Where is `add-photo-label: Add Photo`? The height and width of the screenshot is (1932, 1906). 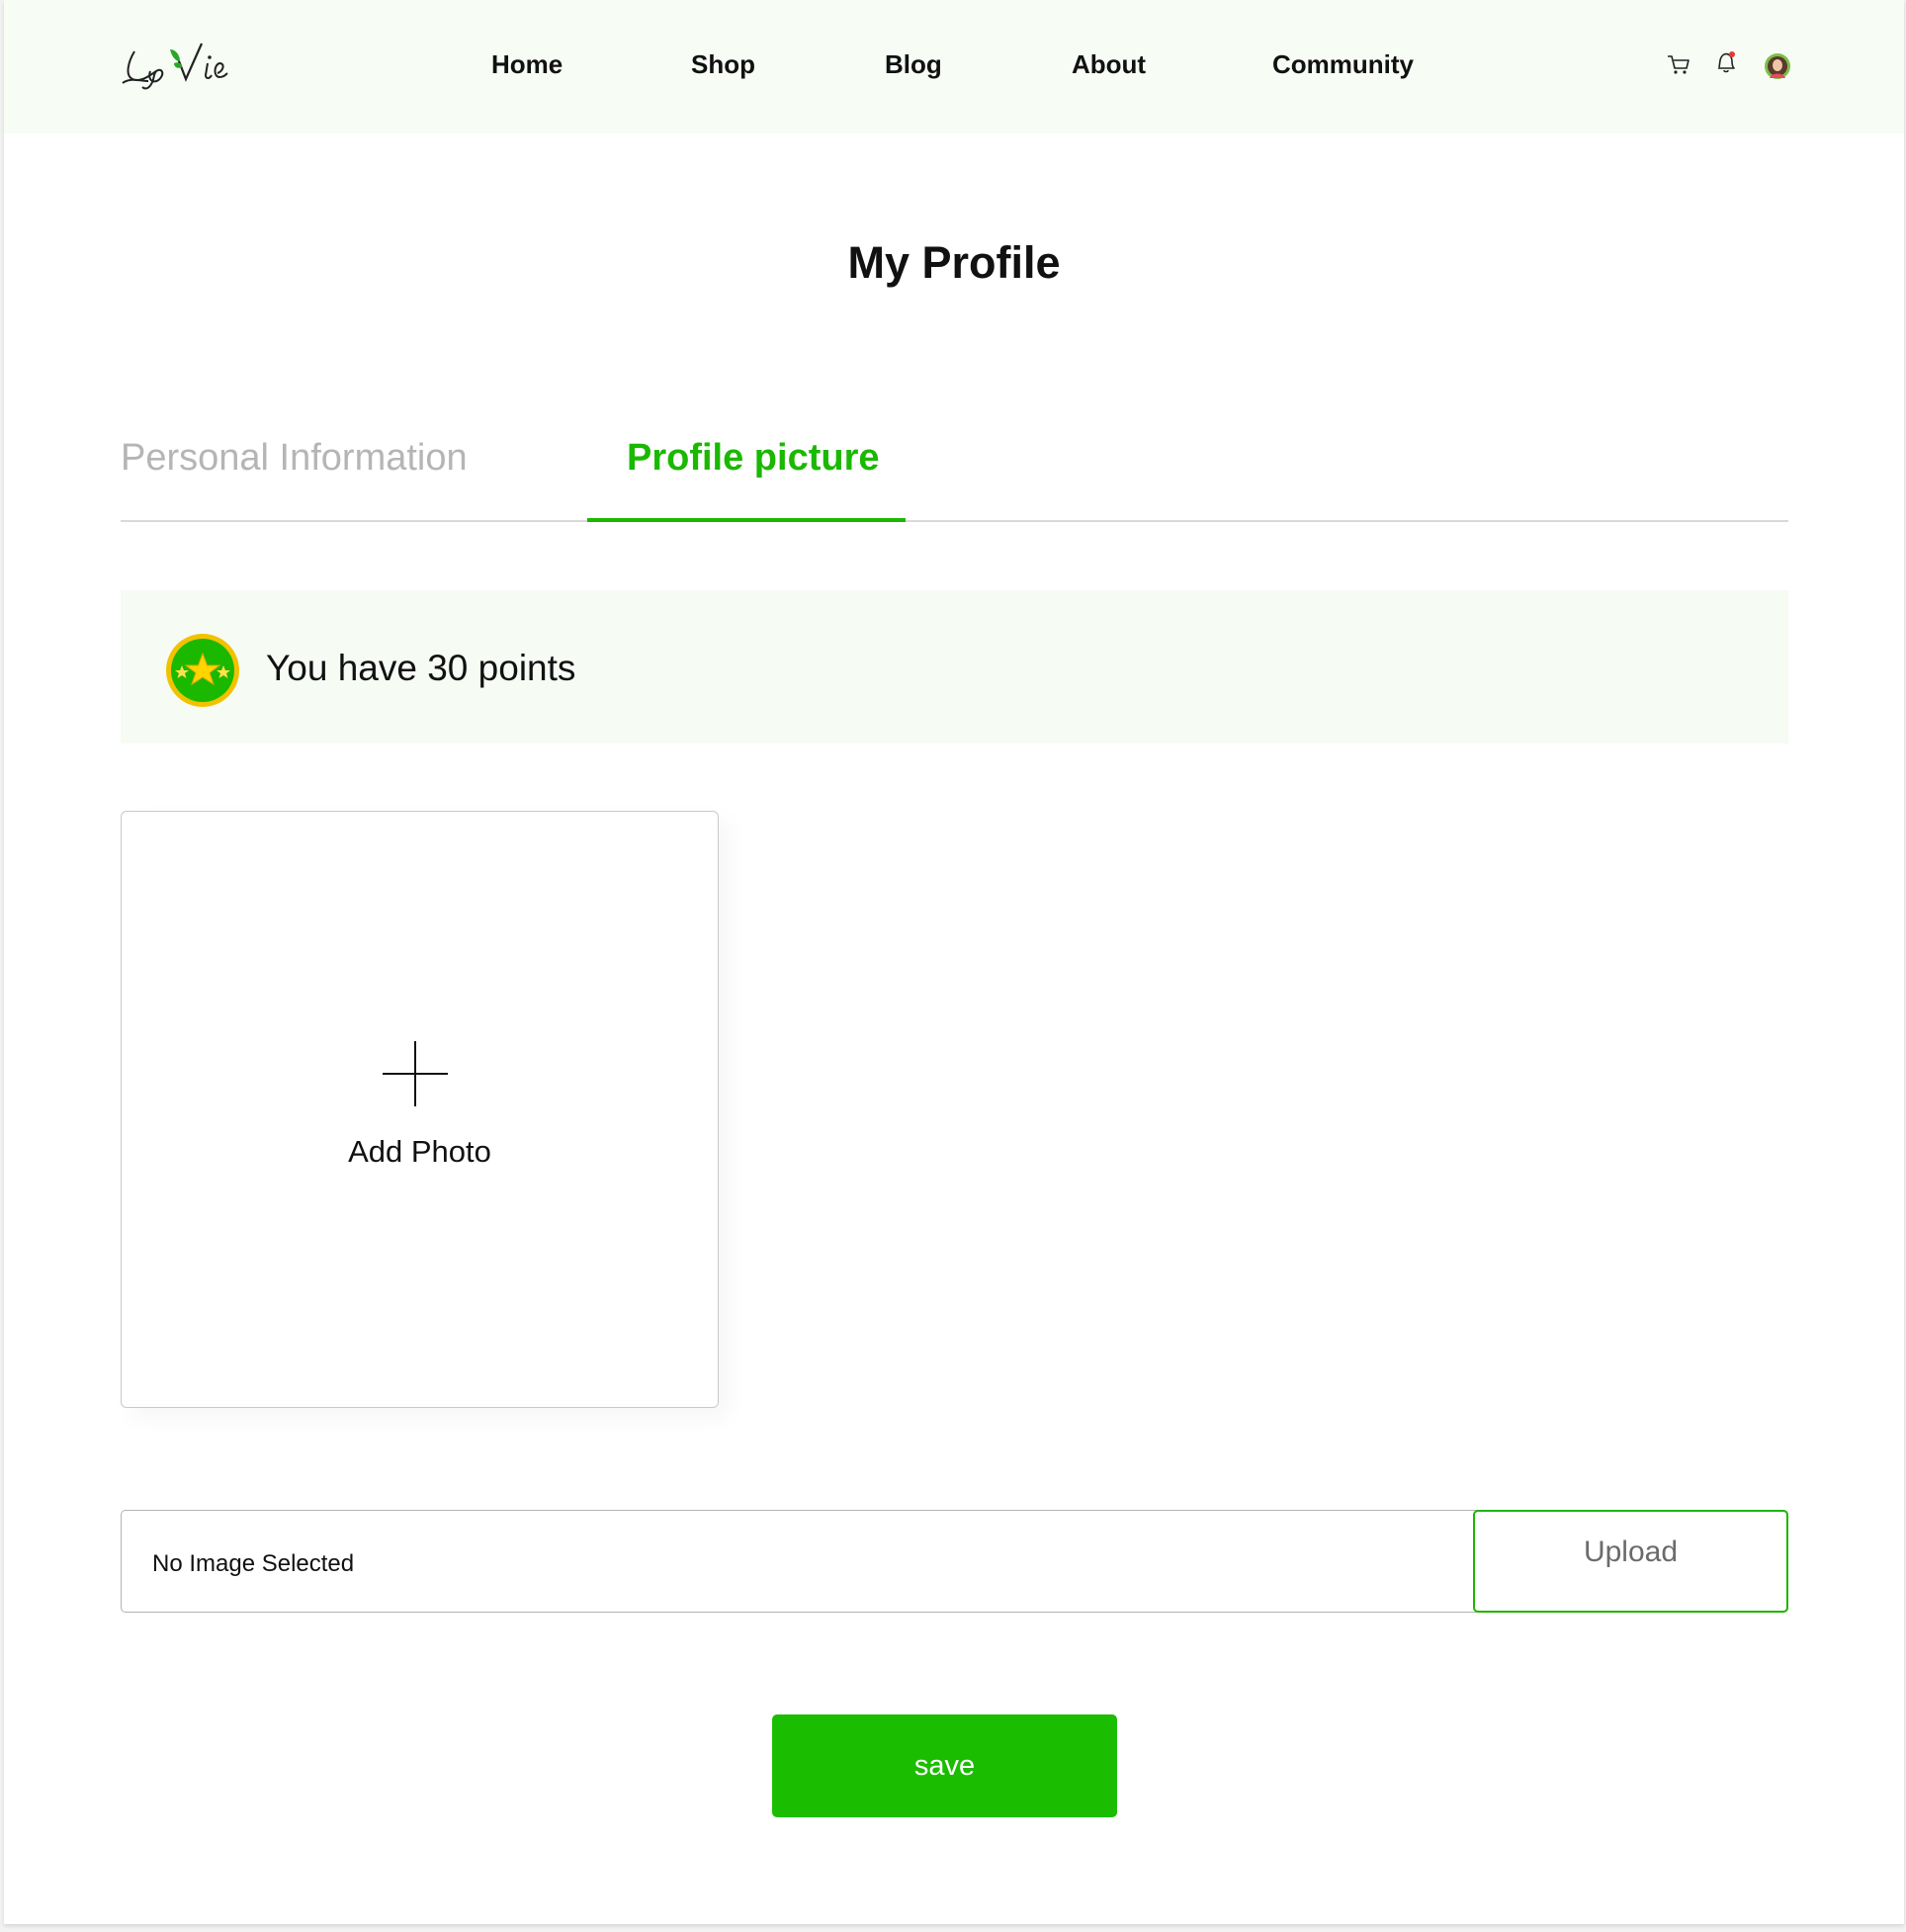
add-photo-label: Add Photo is located at coordinates (419, 1151).